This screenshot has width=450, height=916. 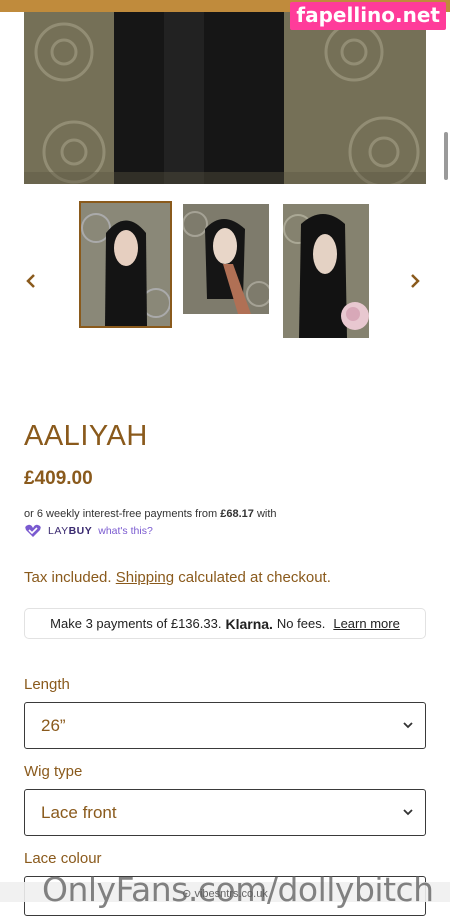 I want to click on tax-suffix: calculated at checkout., so click(x=254, y=577).